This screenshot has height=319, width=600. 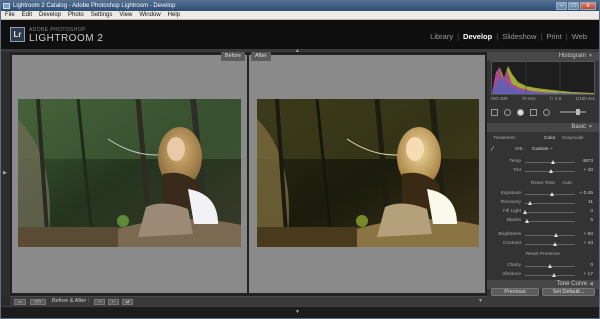 What do you see at coordinates (10, 15) in the screenshot?
I see `menu-file: File` at bounding box center [10, 15].